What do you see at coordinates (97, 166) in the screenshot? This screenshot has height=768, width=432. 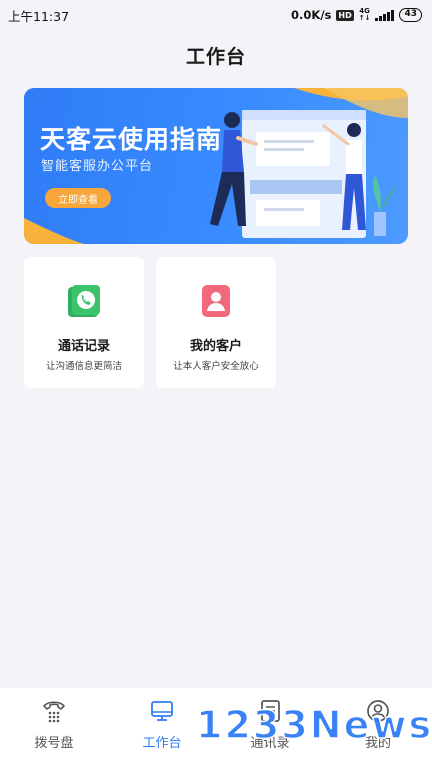 I see `banner-subtitle: 智能客服办公平台` at bounding box center [97, 166].